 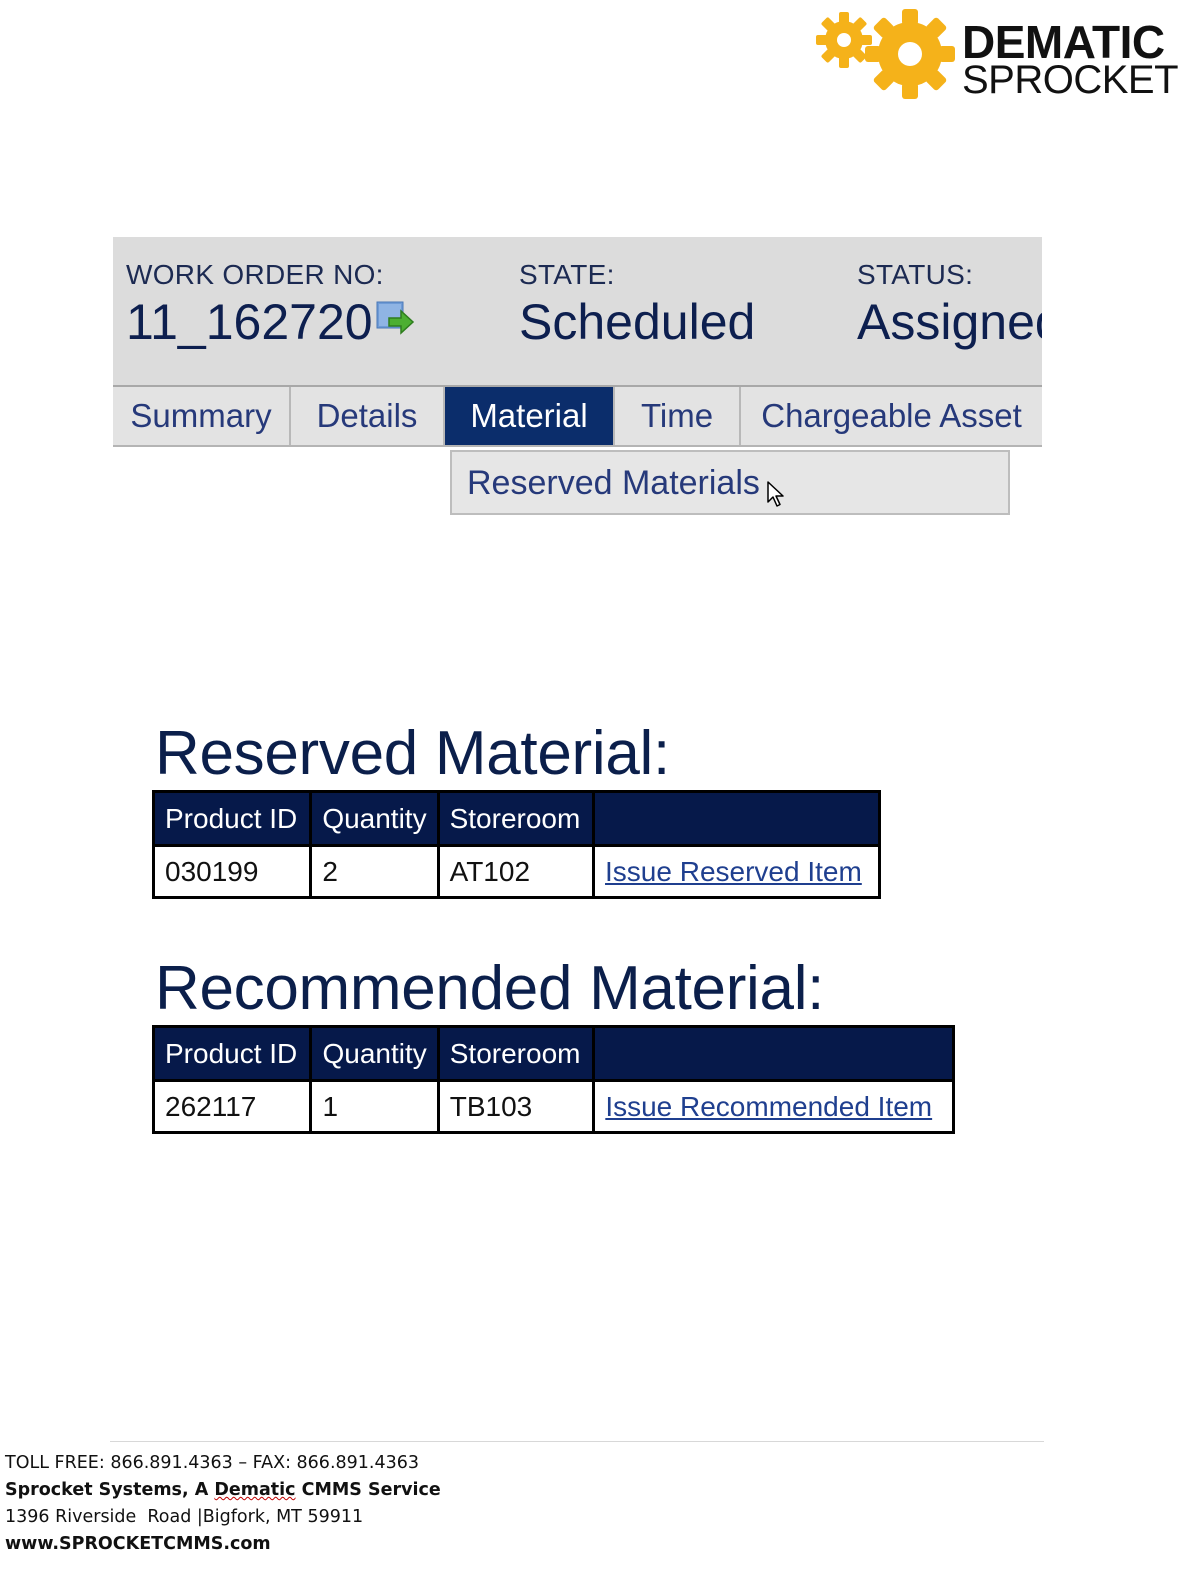 I want to click on status-value: Assigned, so click(x=949, y=322).